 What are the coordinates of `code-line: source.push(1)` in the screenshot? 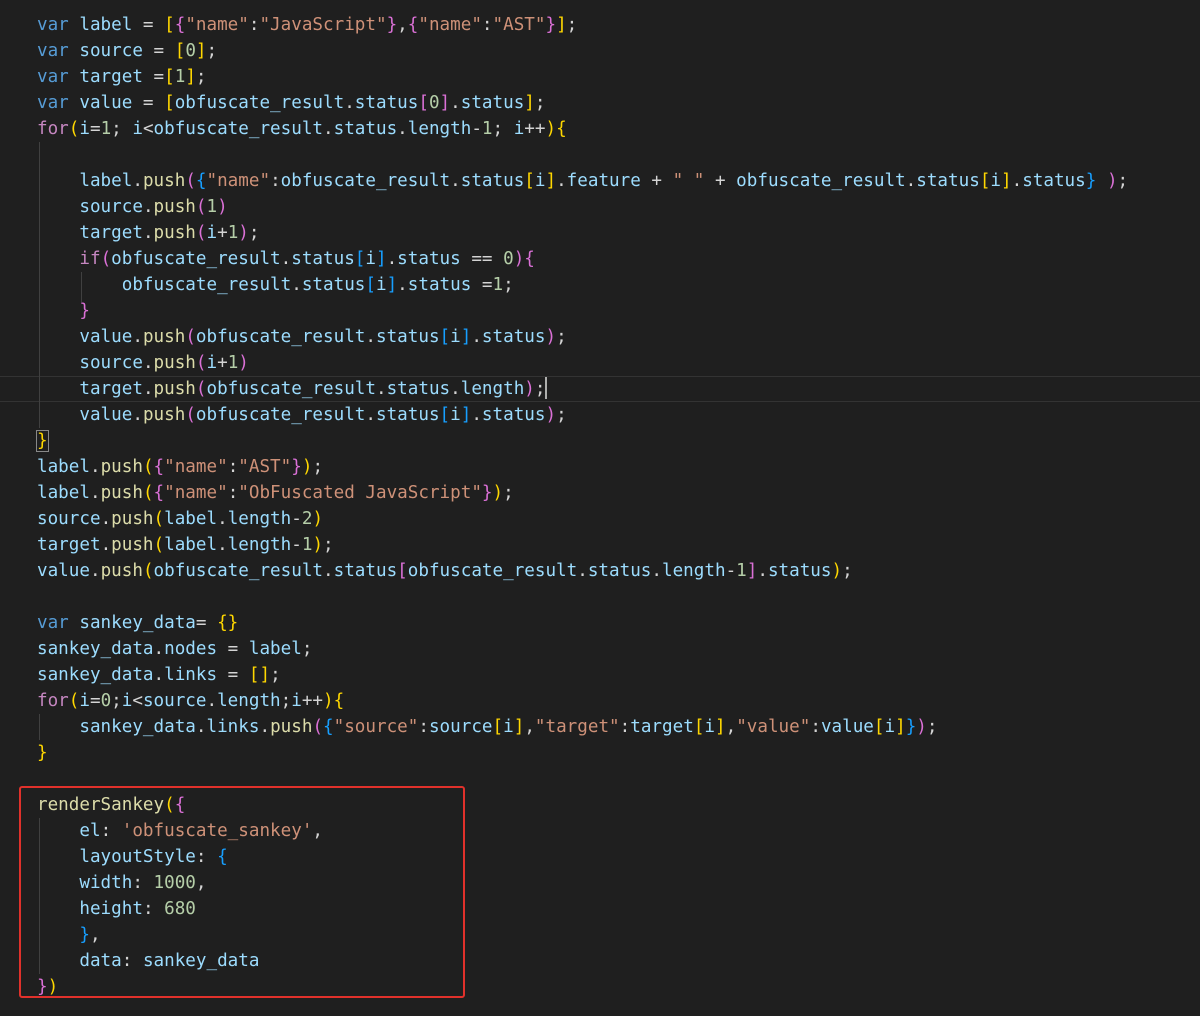 It's located at (600, 207).